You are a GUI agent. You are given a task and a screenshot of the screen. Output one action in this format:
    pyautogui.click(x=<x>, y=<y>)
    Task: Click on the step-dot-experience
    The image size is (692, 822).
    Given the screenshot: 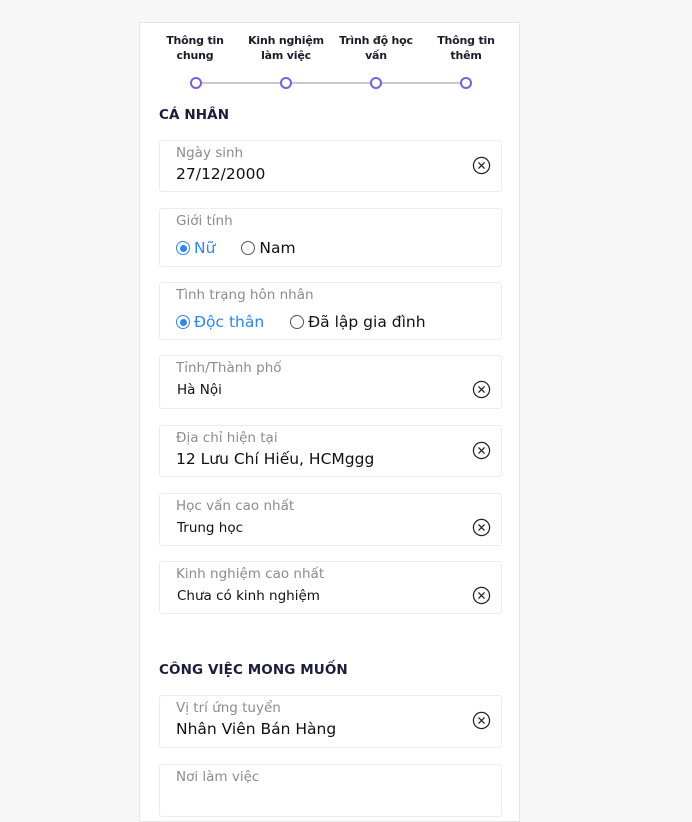 What is the action you would take?
    pyautogui.click(x=286, y=83)
    